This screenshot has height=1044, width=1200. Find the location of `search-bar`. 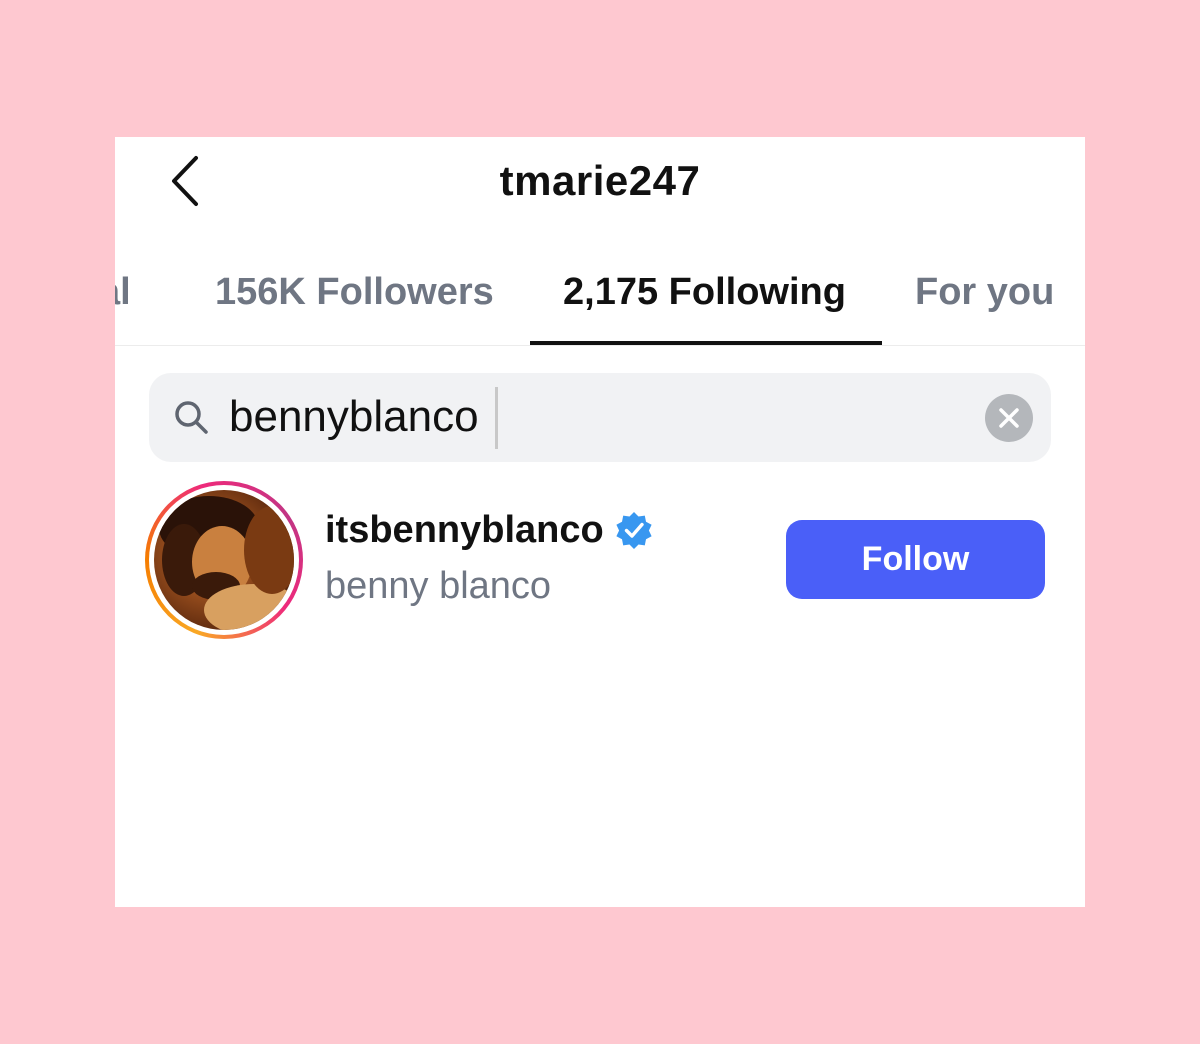

search-bar is located at coordinates (600, 417).